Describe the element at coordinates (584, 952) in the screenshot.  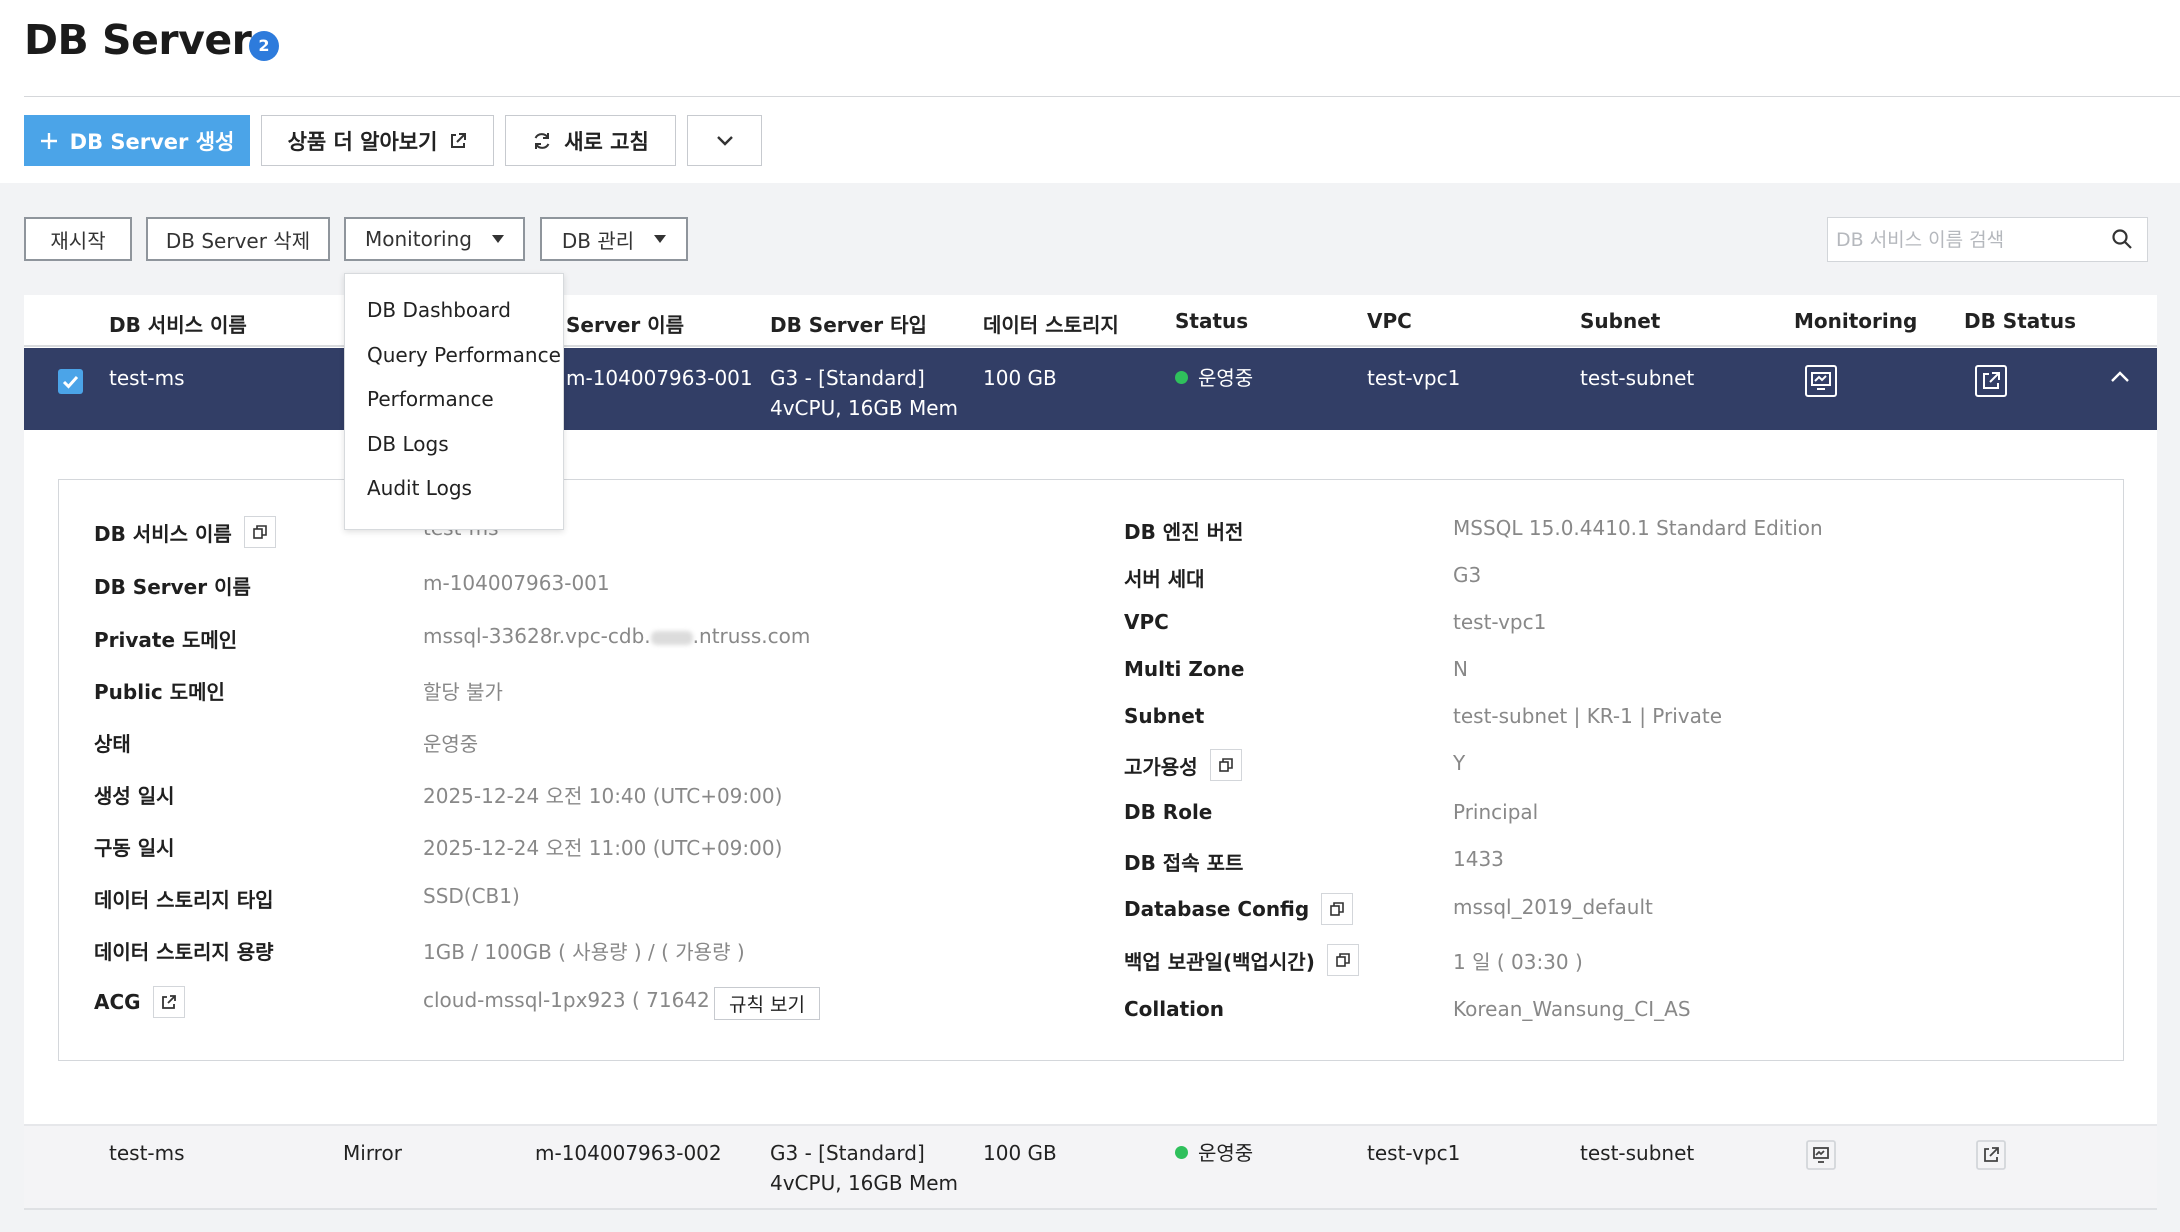
I see `detail-value-storage-capacity: 1GB / 100GB ( 사용량 ) / ( 가용량 )` at that location.